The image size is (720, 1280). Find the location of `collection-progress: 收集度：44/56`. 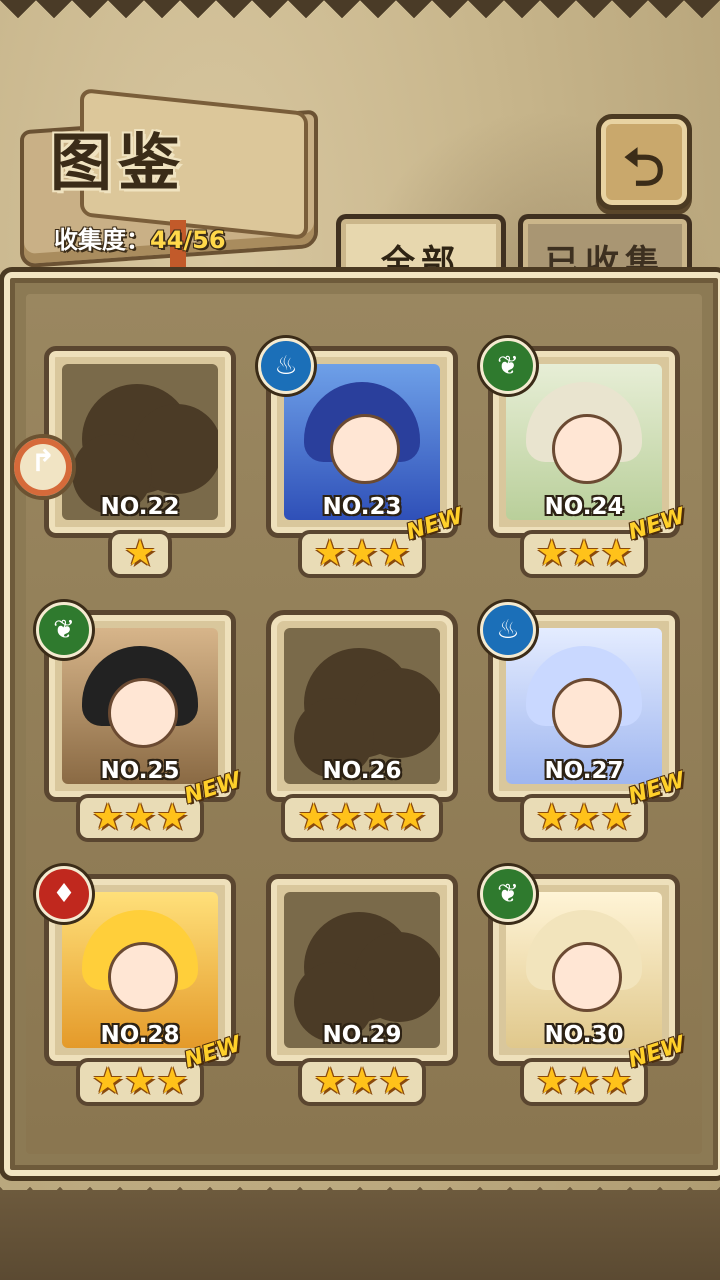

collection-progress: 收集度：44/56 is located at coordinates (140, 237).